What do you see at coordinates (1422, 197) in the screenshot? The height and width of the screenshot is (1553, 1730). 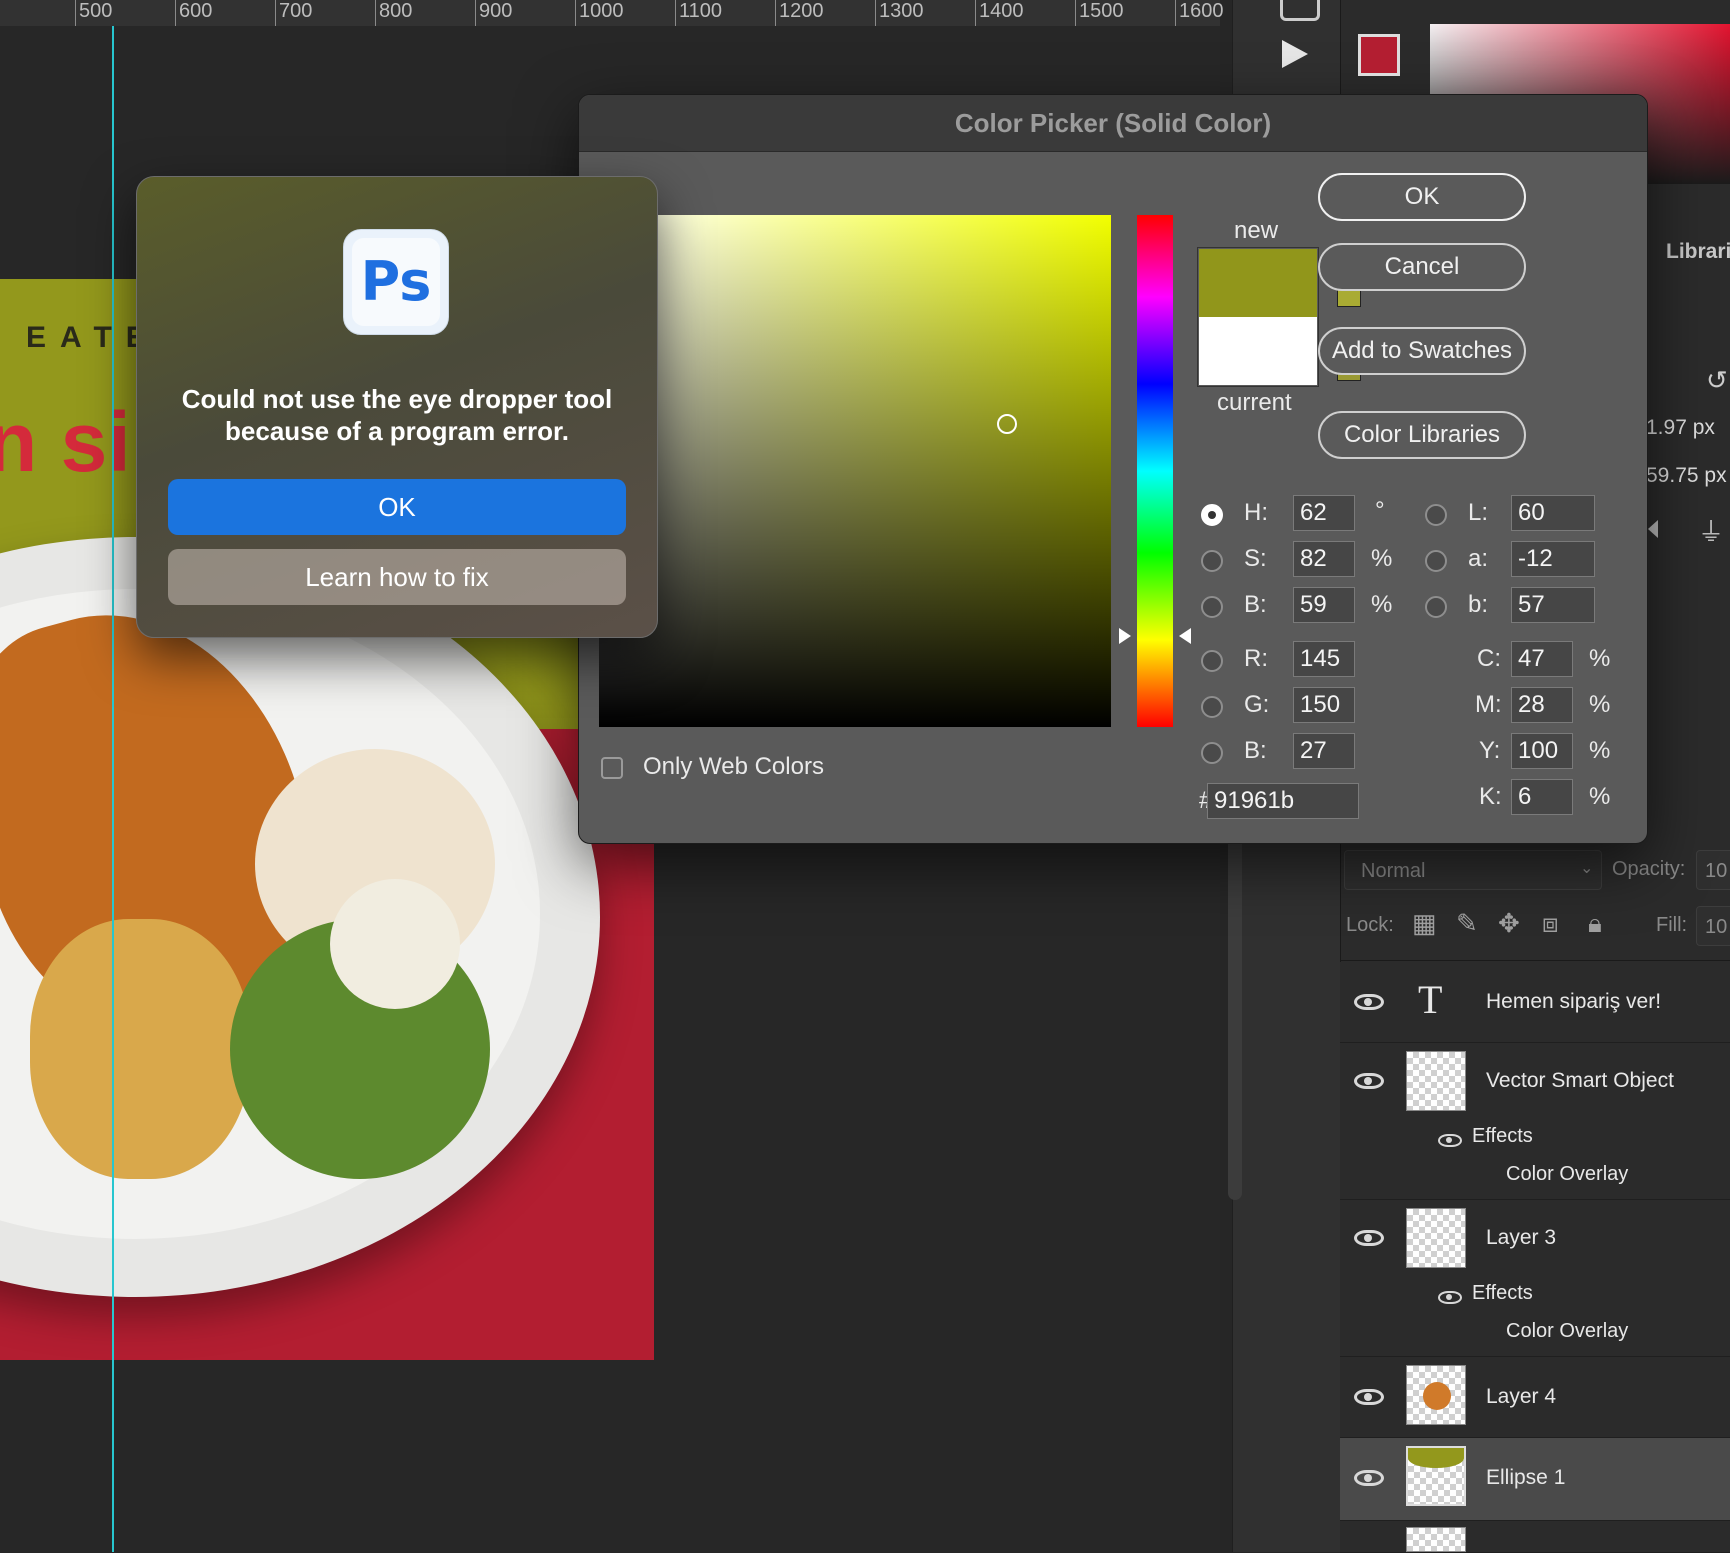 I see `ok-button: OK` at bounding box center [1422, 197].